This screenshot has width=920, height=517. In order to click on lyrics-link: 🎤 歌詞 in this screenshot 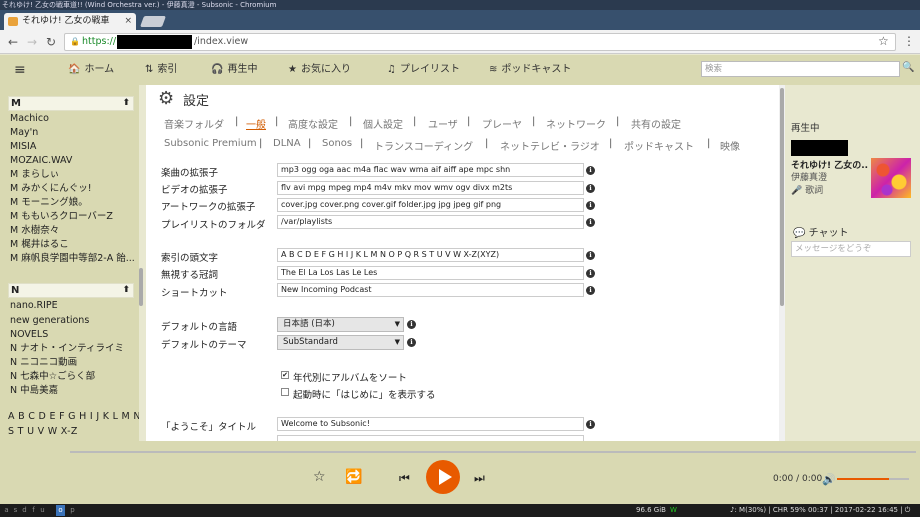, I will do `click(807, 189)`.